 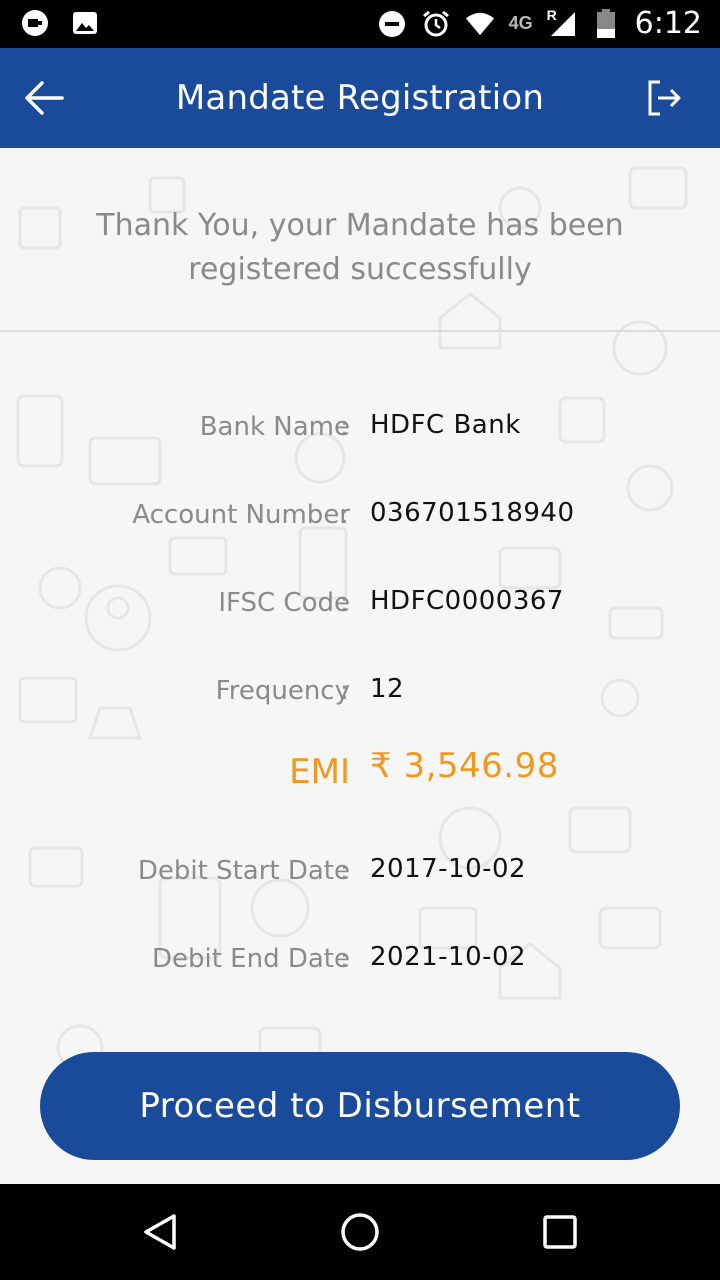 I want to click on do-not-disturb-icon, so click(x=392, y=24).